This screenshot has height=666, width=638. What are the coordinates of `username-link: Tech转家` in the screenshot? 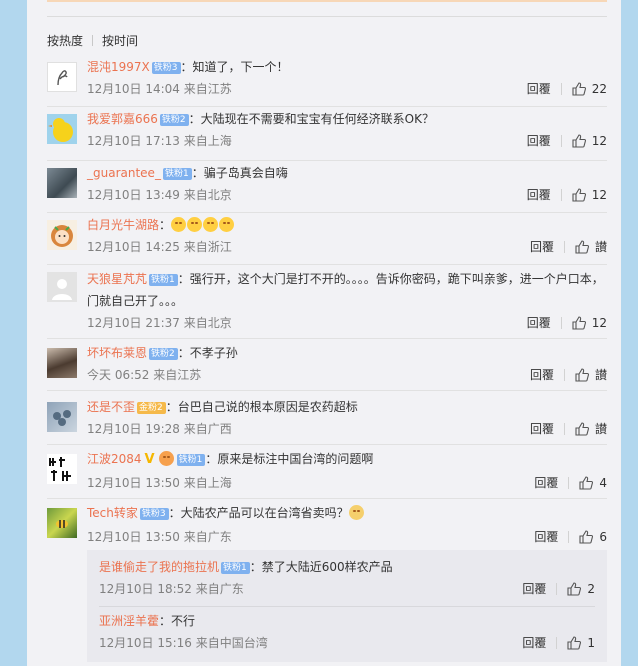 It's located at (112, 513).